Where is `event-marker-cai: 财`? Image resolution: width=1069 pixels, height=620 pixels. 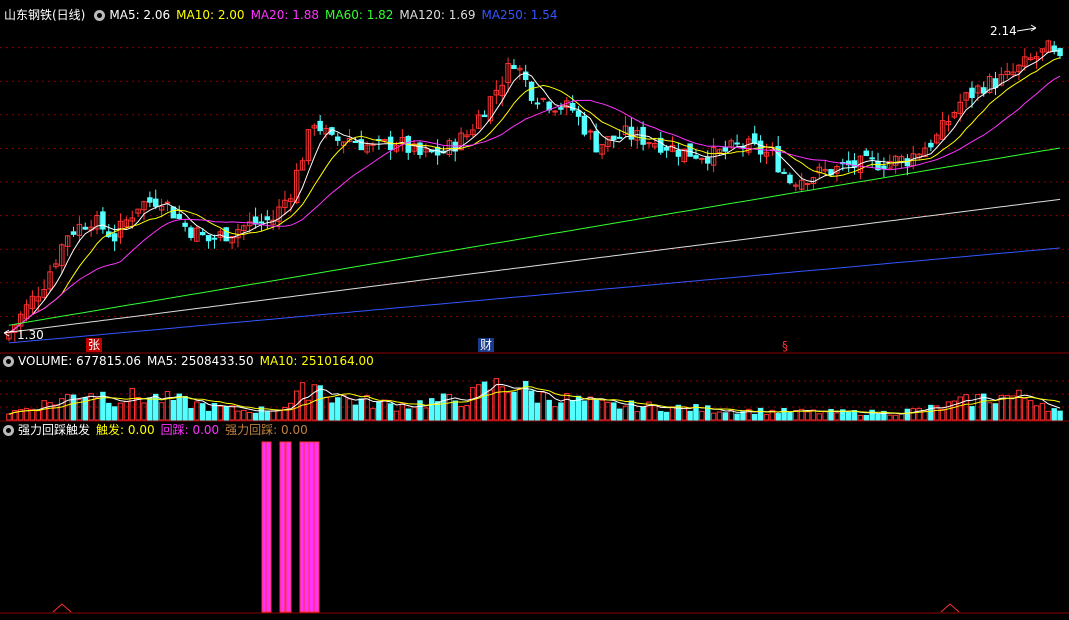 event-marker-cai: 财 is located at coordinates (486, 345).